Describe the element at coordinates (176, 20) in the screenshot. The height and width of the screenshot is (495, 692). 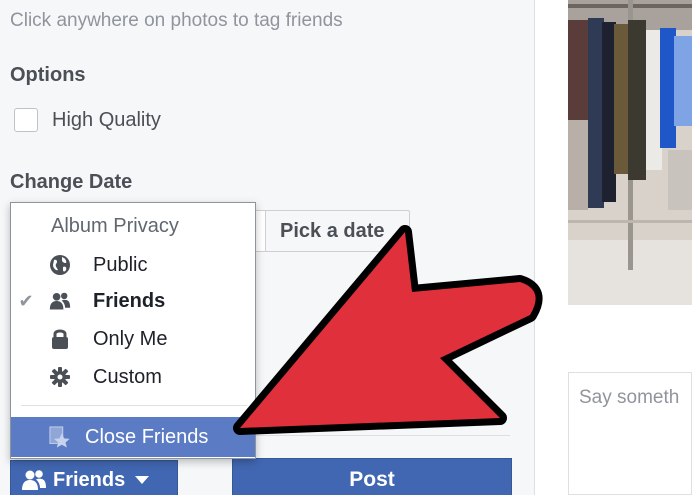
I see `tag-hint: Click anywhere on photos to tag friends` at that location.